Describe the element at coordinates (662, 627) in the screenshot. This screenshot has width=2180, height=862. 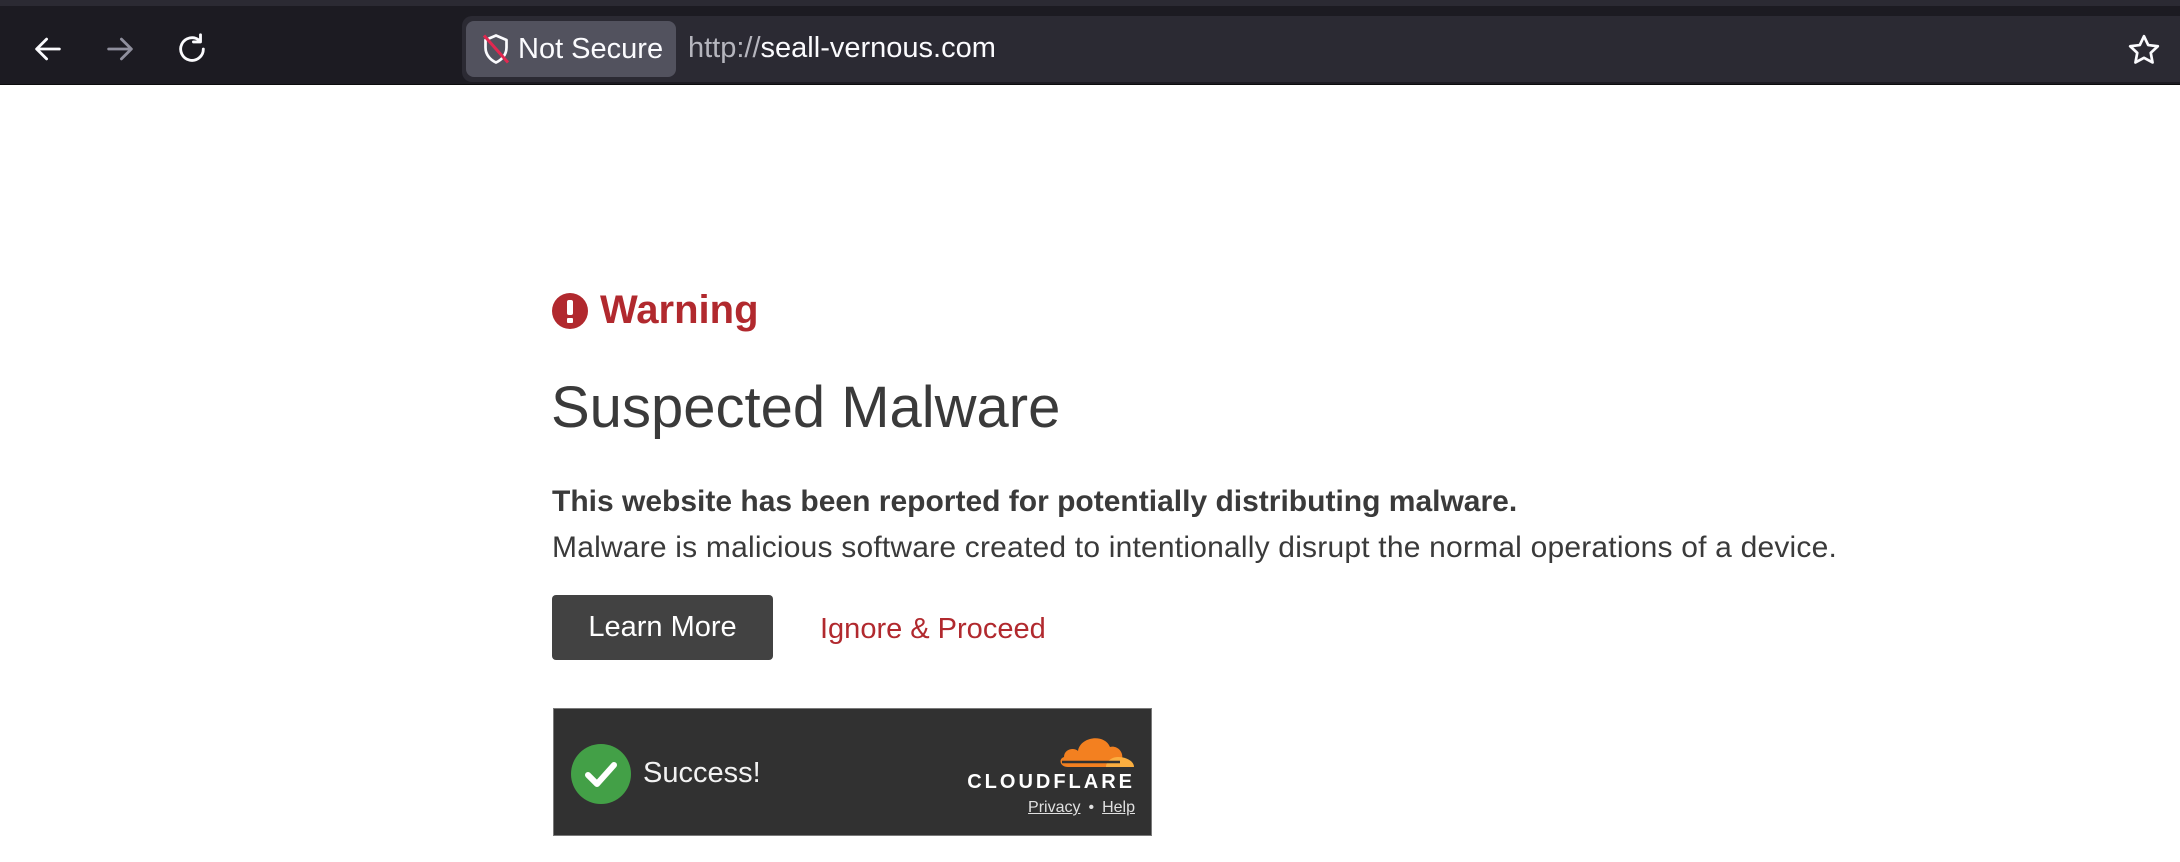
I see `learn-more-button: Learn More` at that location.